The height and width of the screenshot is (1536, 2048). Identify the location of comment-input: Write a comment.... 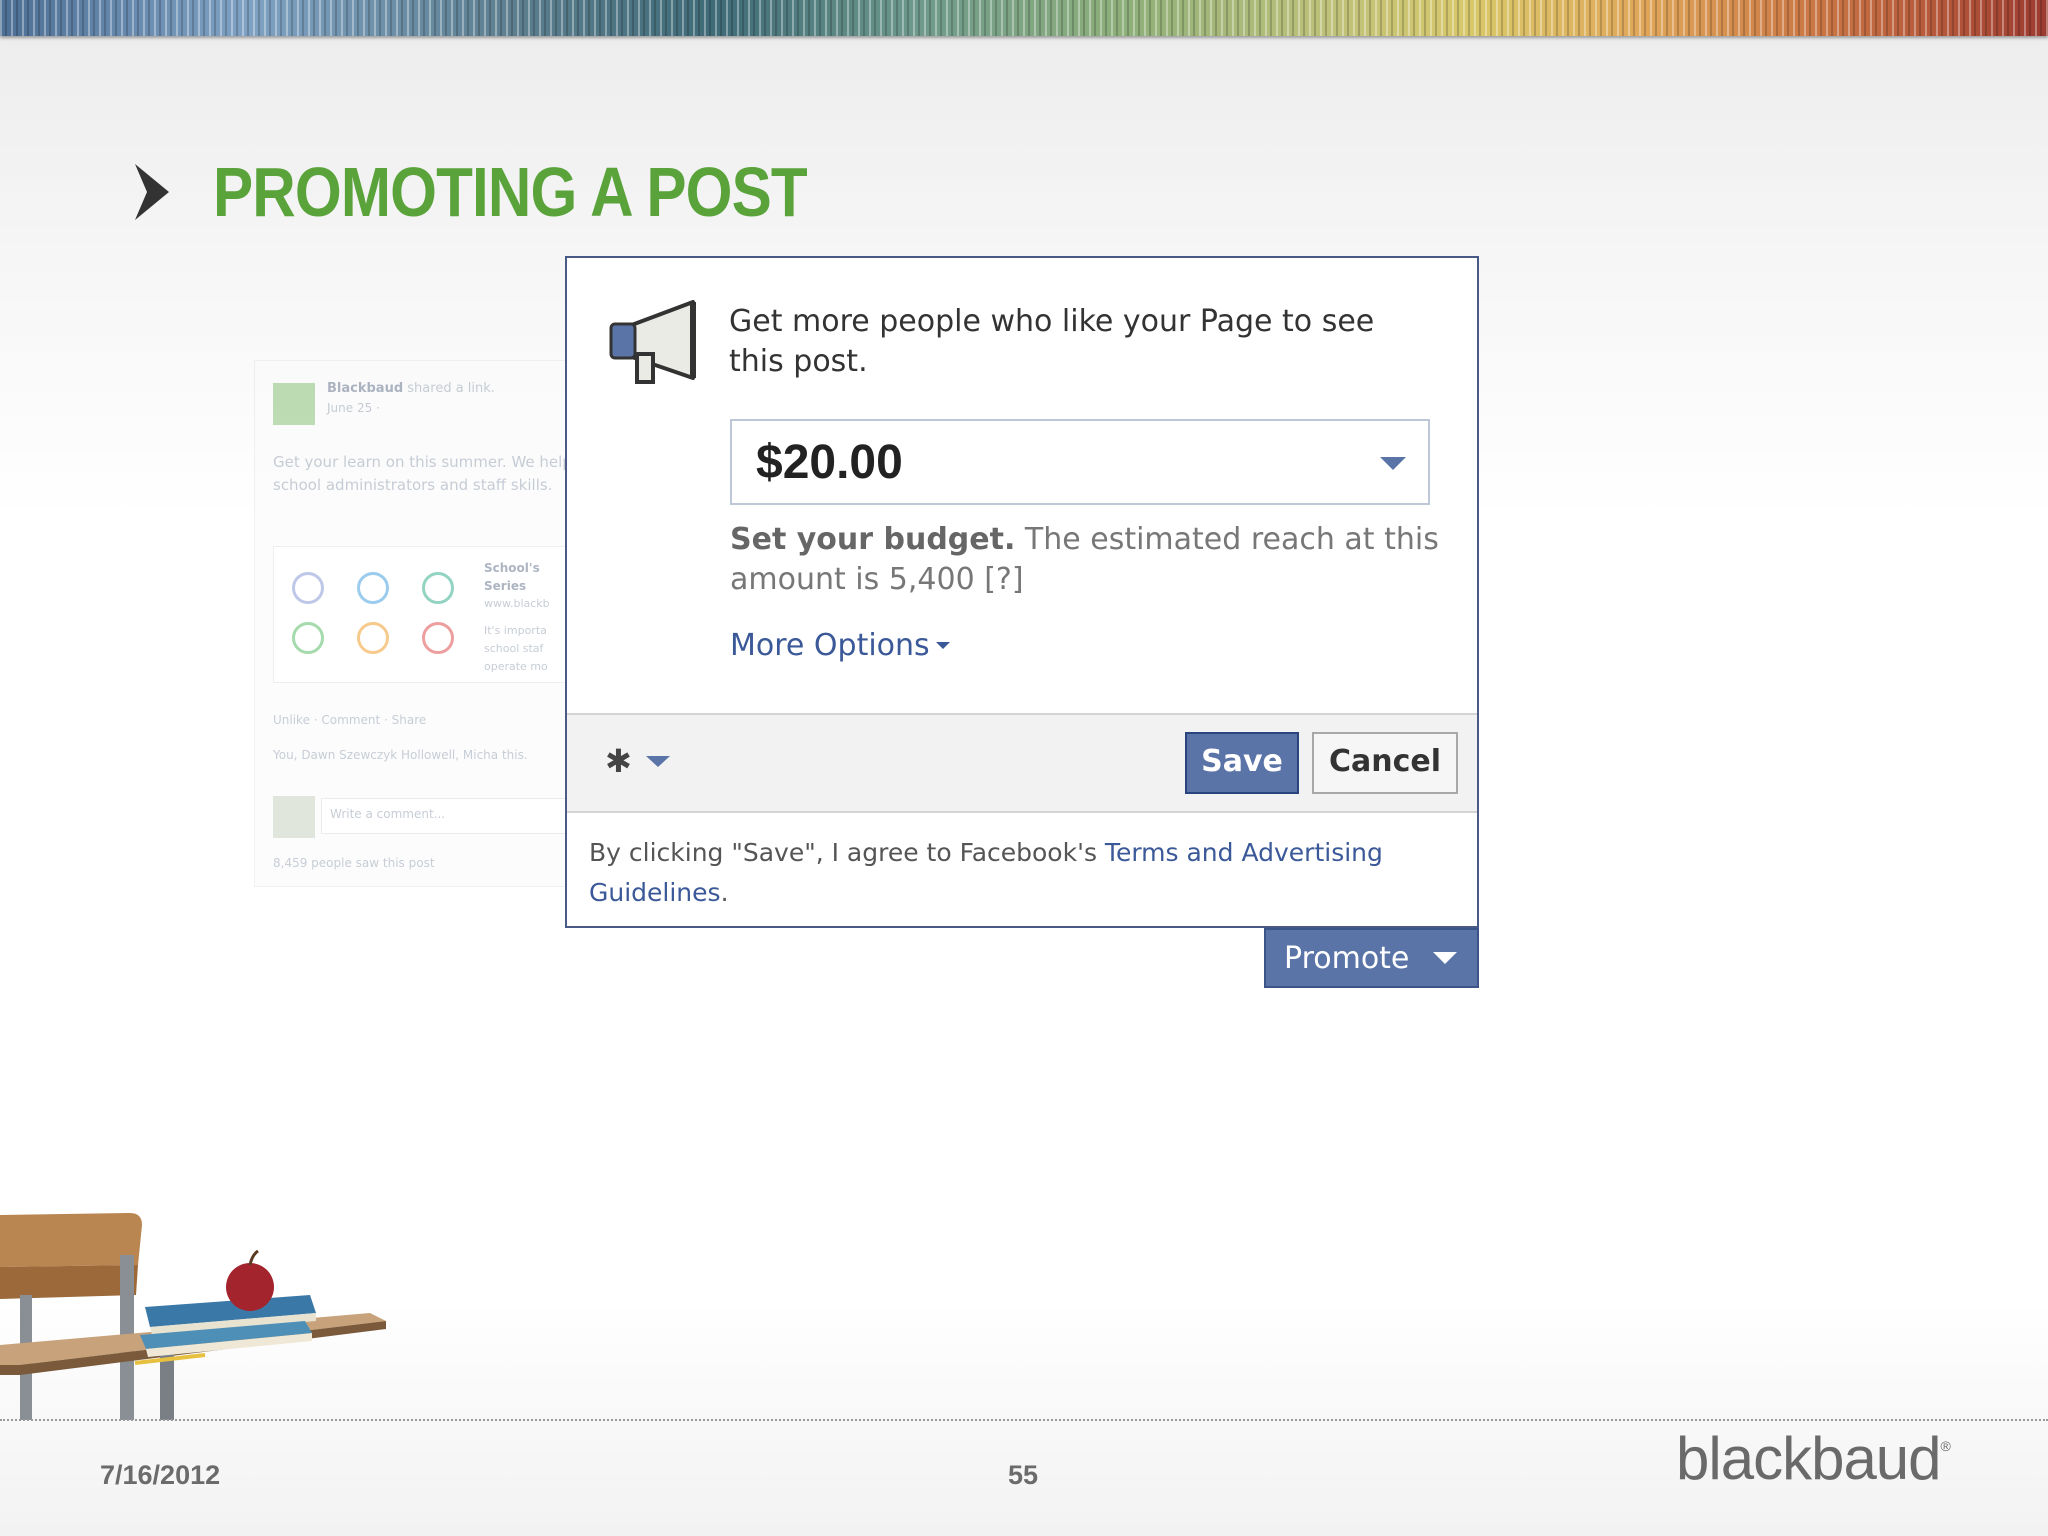
(446, 816).